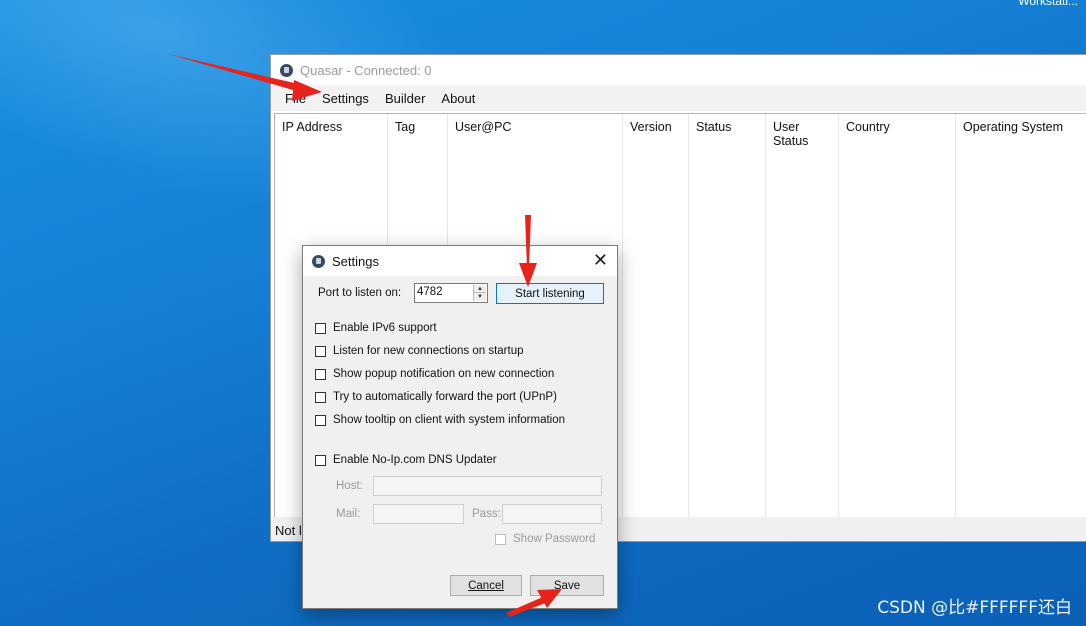 This screenshot has height=626, width=1086. I want to click on window-title: Quasar - Connected: 0, so click(366, 70).